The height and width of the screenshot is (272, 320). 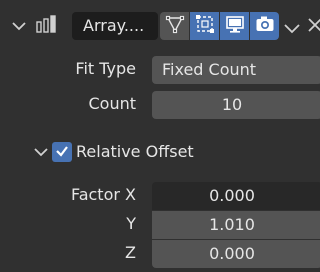 What do you see at coordinates (236, 196) in the screenshot?
I see `factor-x-field: 0.000` at bounding box center [236, 196].